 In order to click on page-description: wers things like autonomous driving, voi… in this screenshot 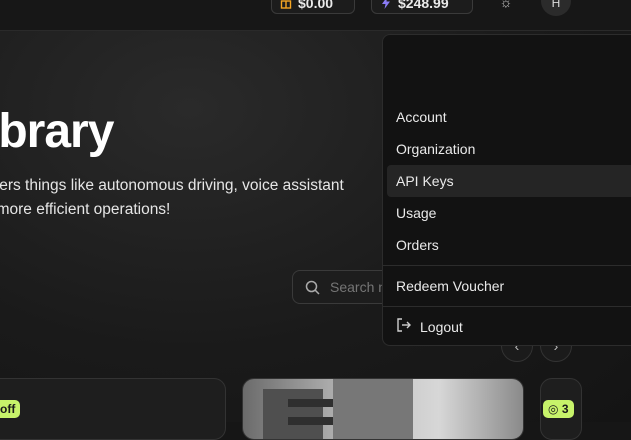, I will do `click(172, 198)`.